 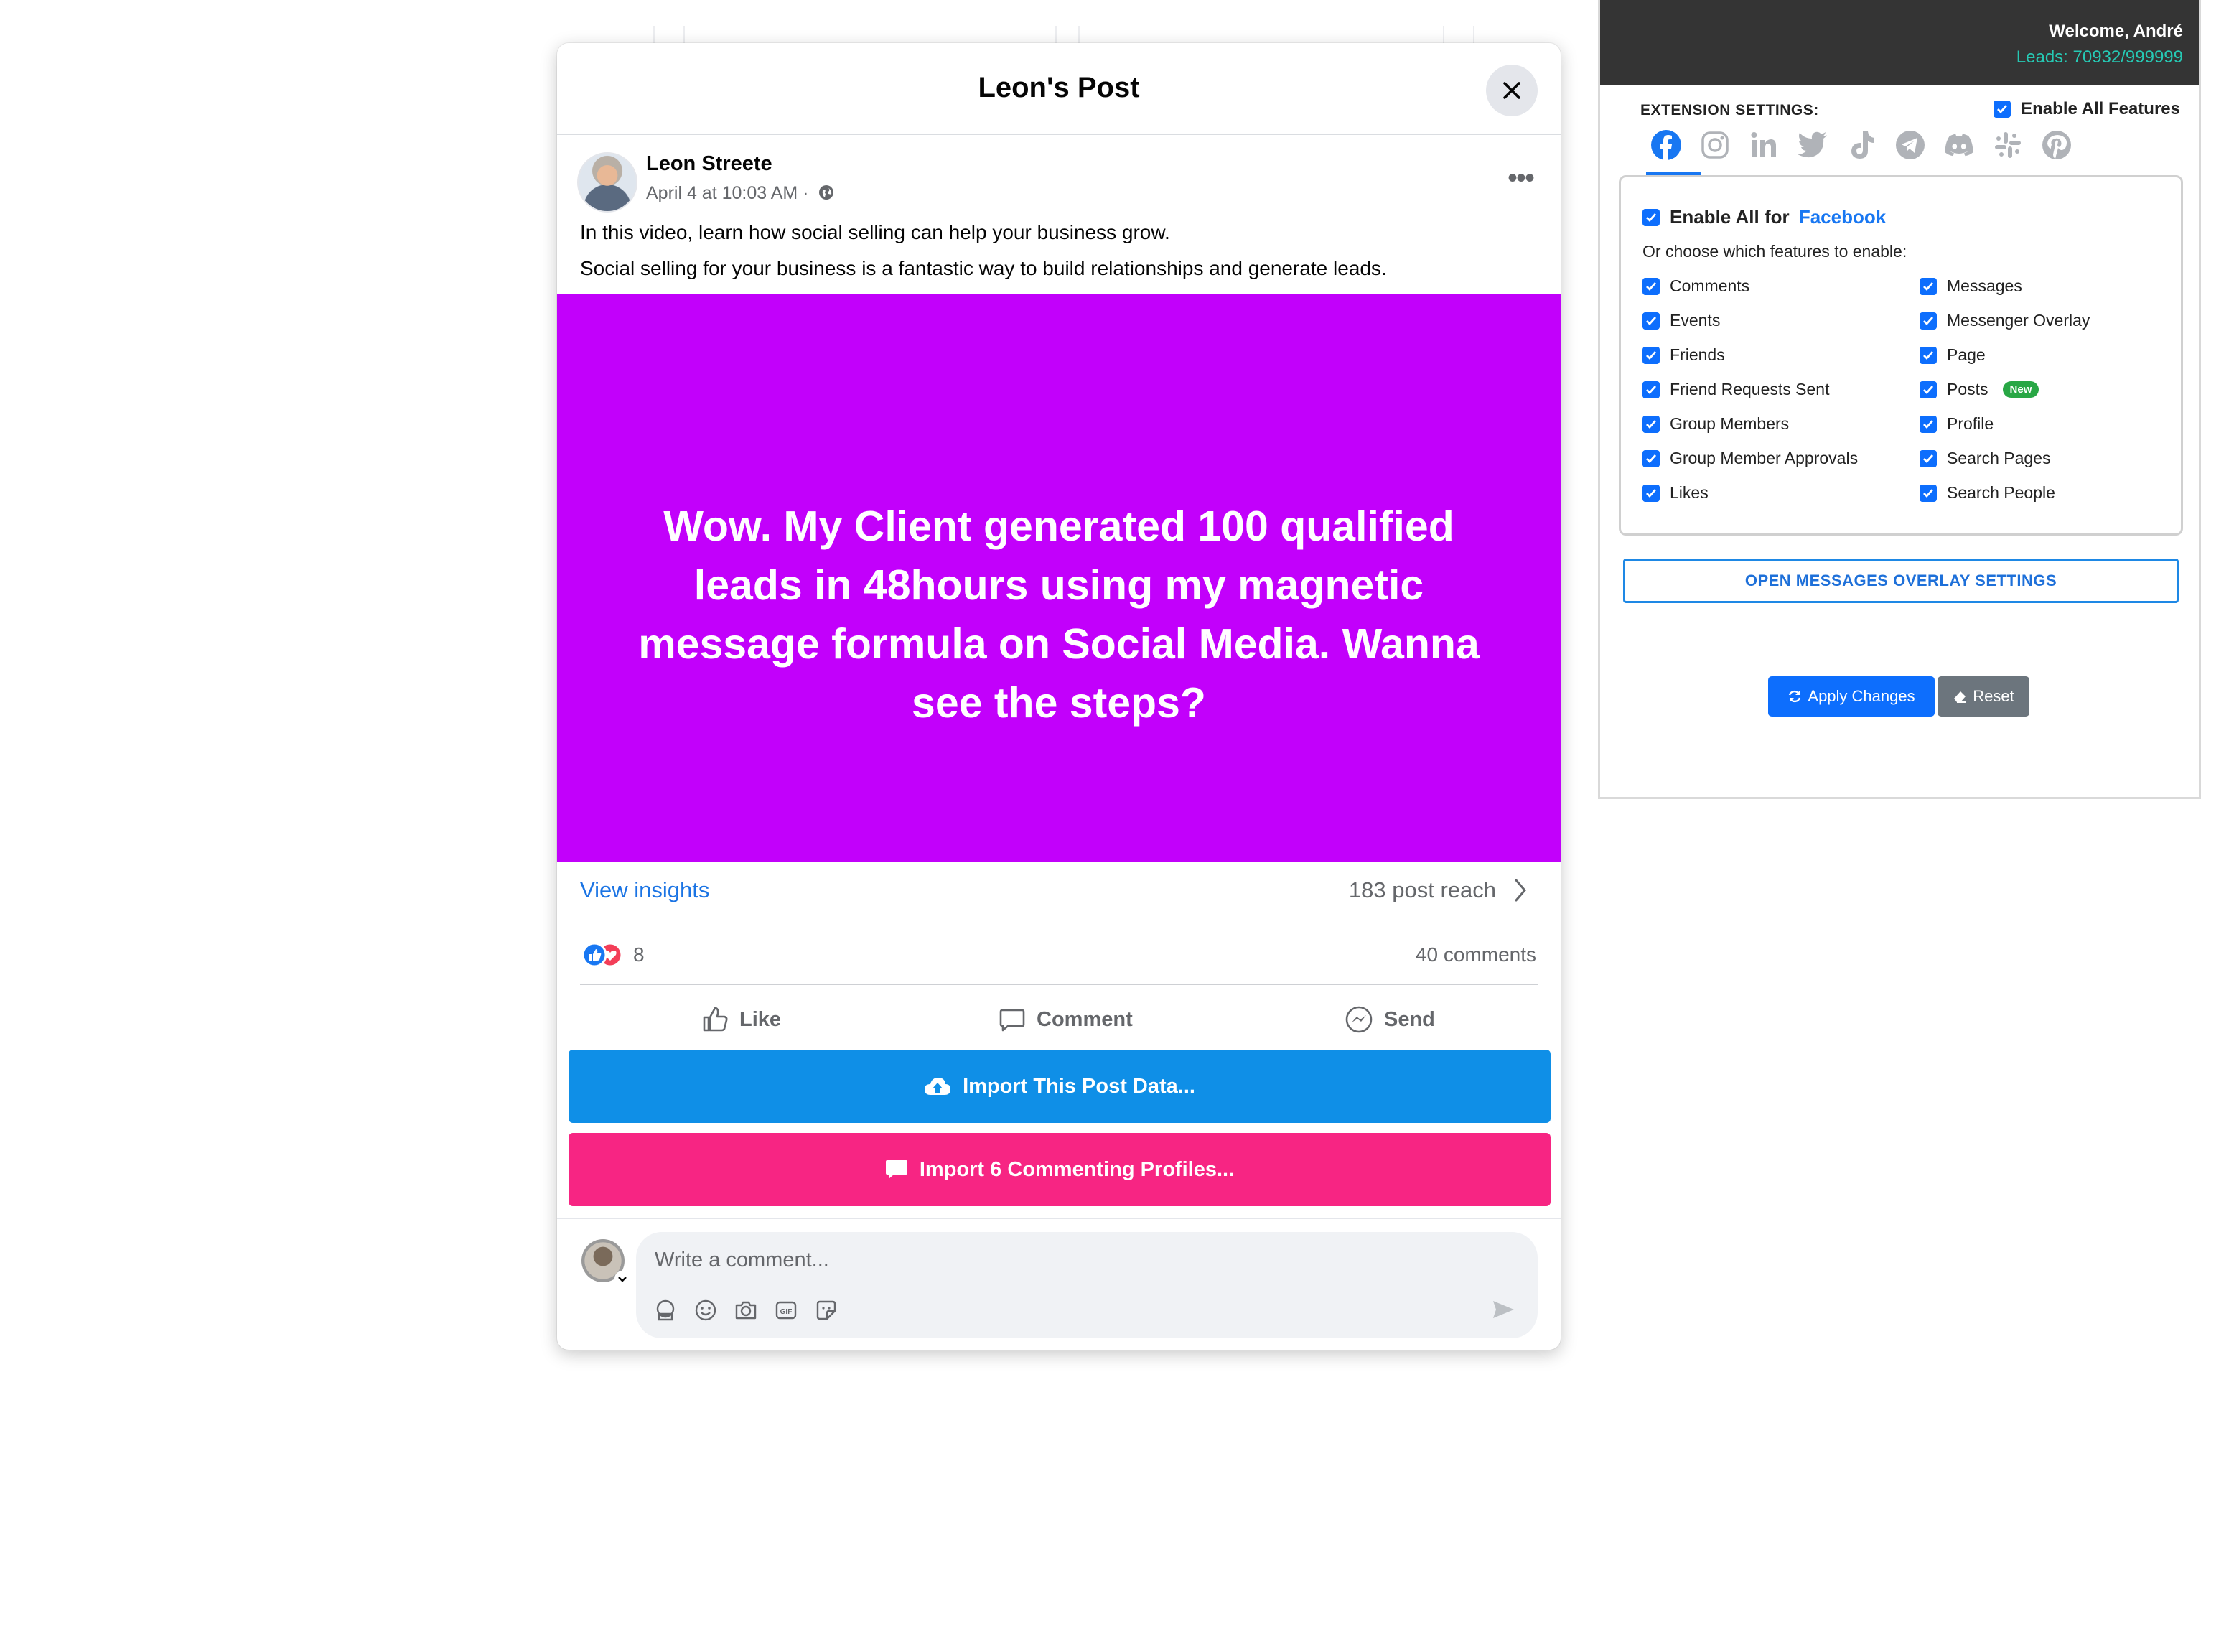 What do you see at coordinates (1960, 697) in the screenshot?
I see `eraser-icon` at bounding box center [1960, 697].